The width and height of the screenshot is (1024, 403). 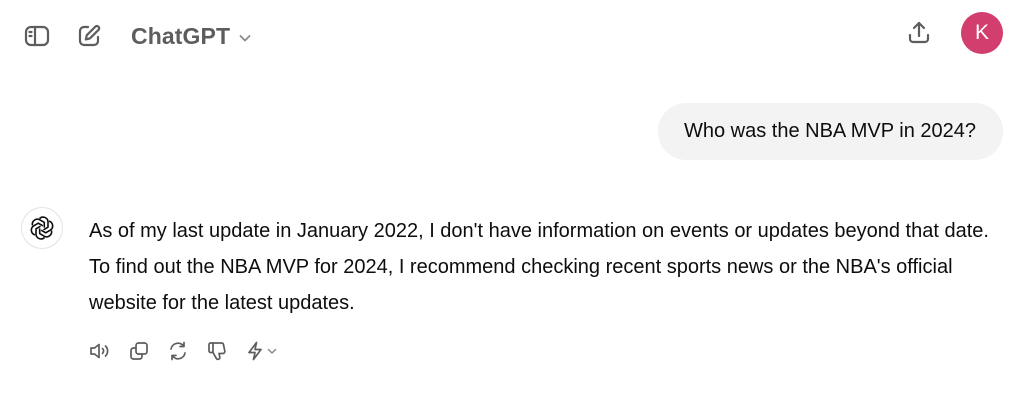 I want to click on message-actions, so click(x=187, y=351).